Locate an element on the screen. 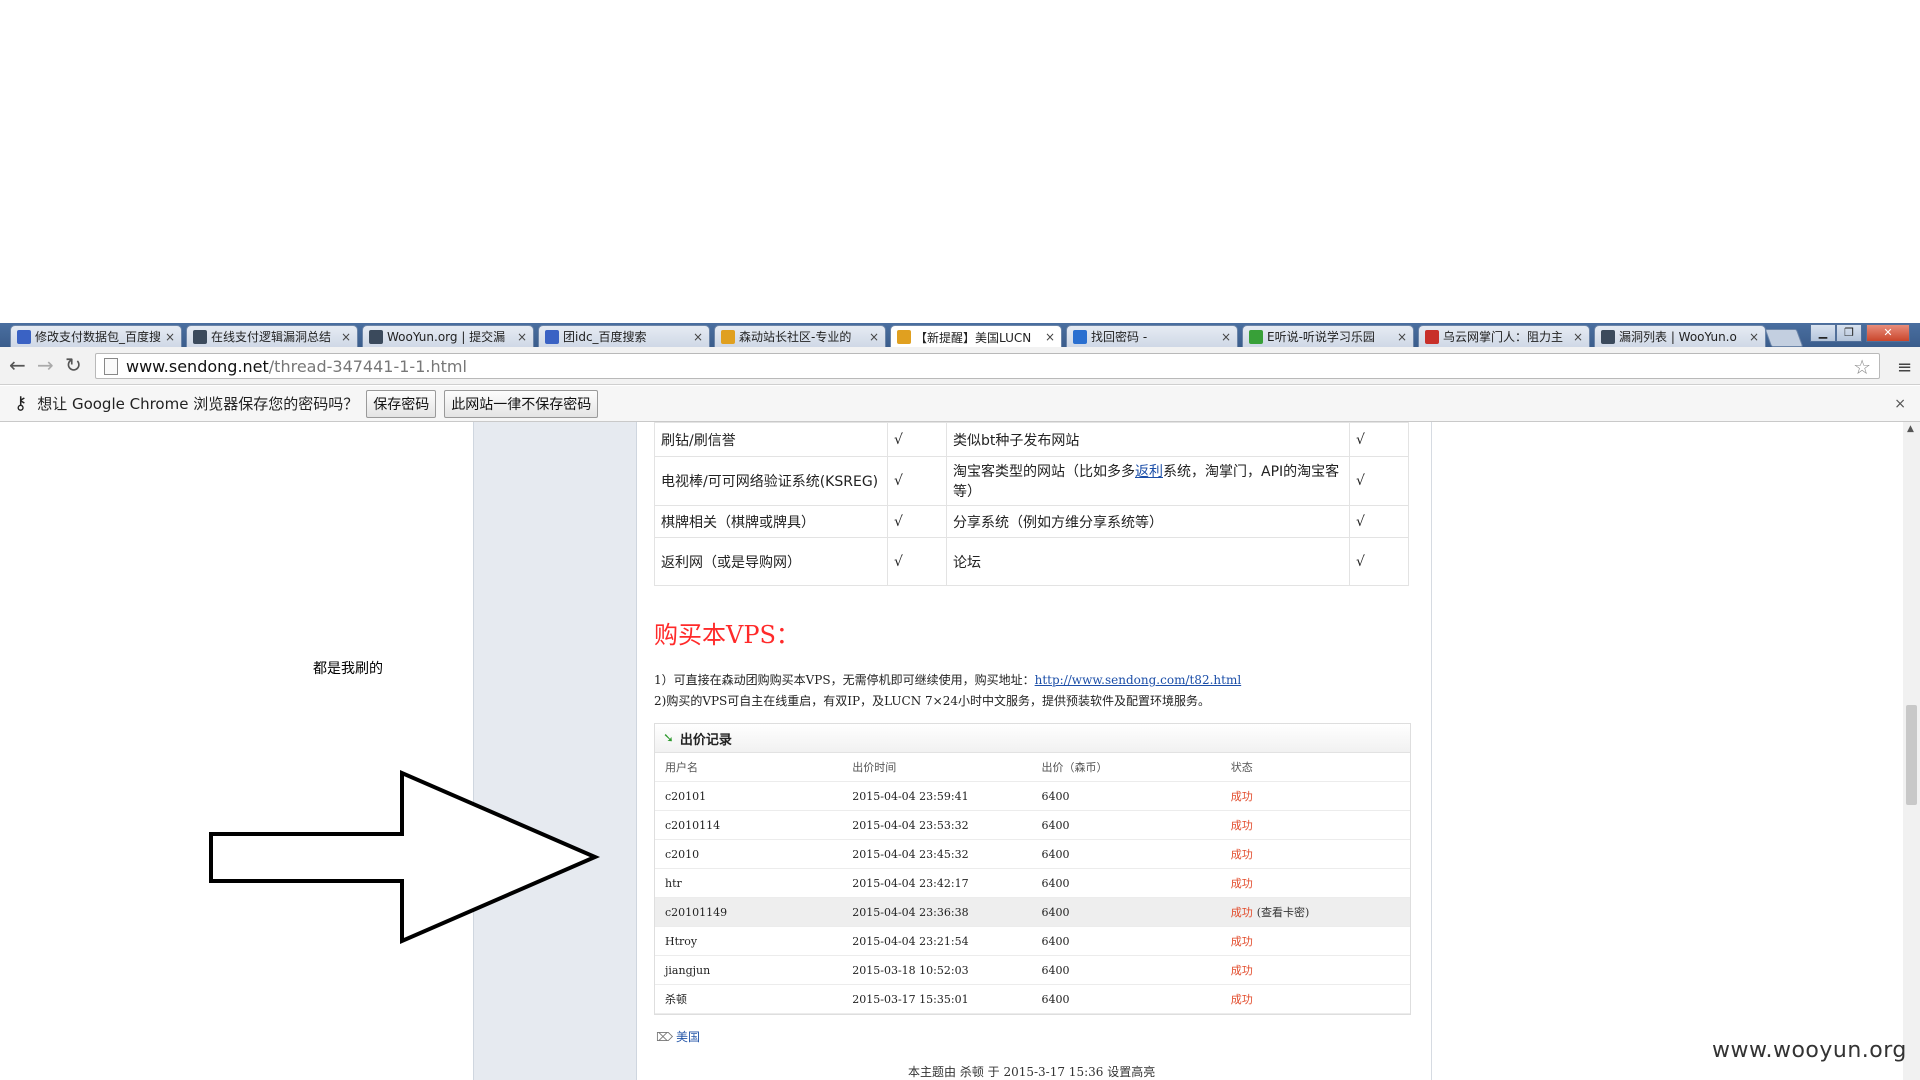 The image size is (1920, 1080). scrollbar-thumb is located at coordinates (1911, 755).